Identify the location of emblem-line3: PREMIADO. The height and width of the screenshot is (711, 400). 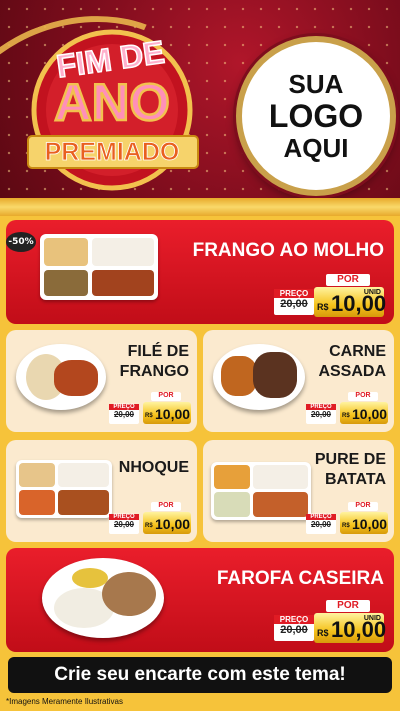
(112, 152).